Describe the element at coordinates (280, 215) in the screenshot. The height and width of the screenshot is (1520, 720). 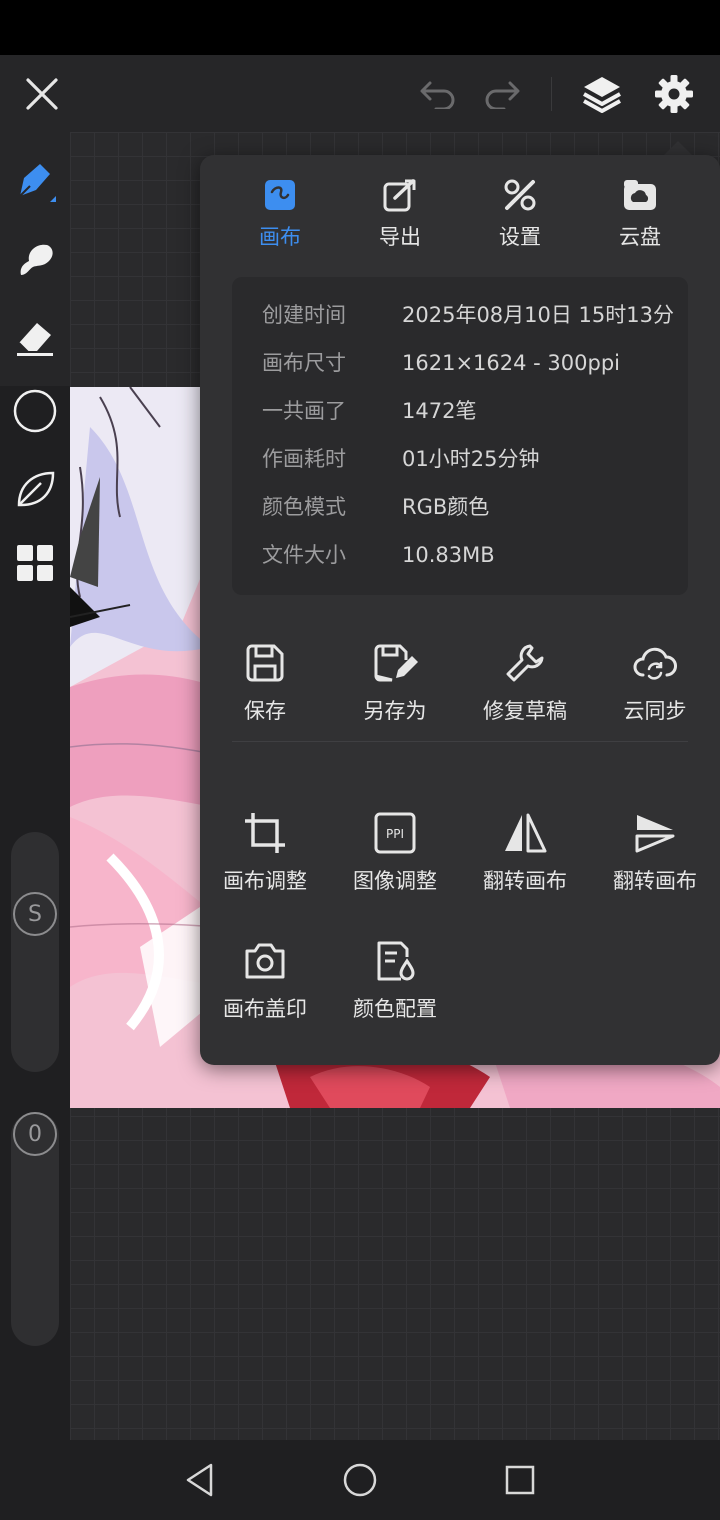
I see `tab-canvas: 画布` at that location.